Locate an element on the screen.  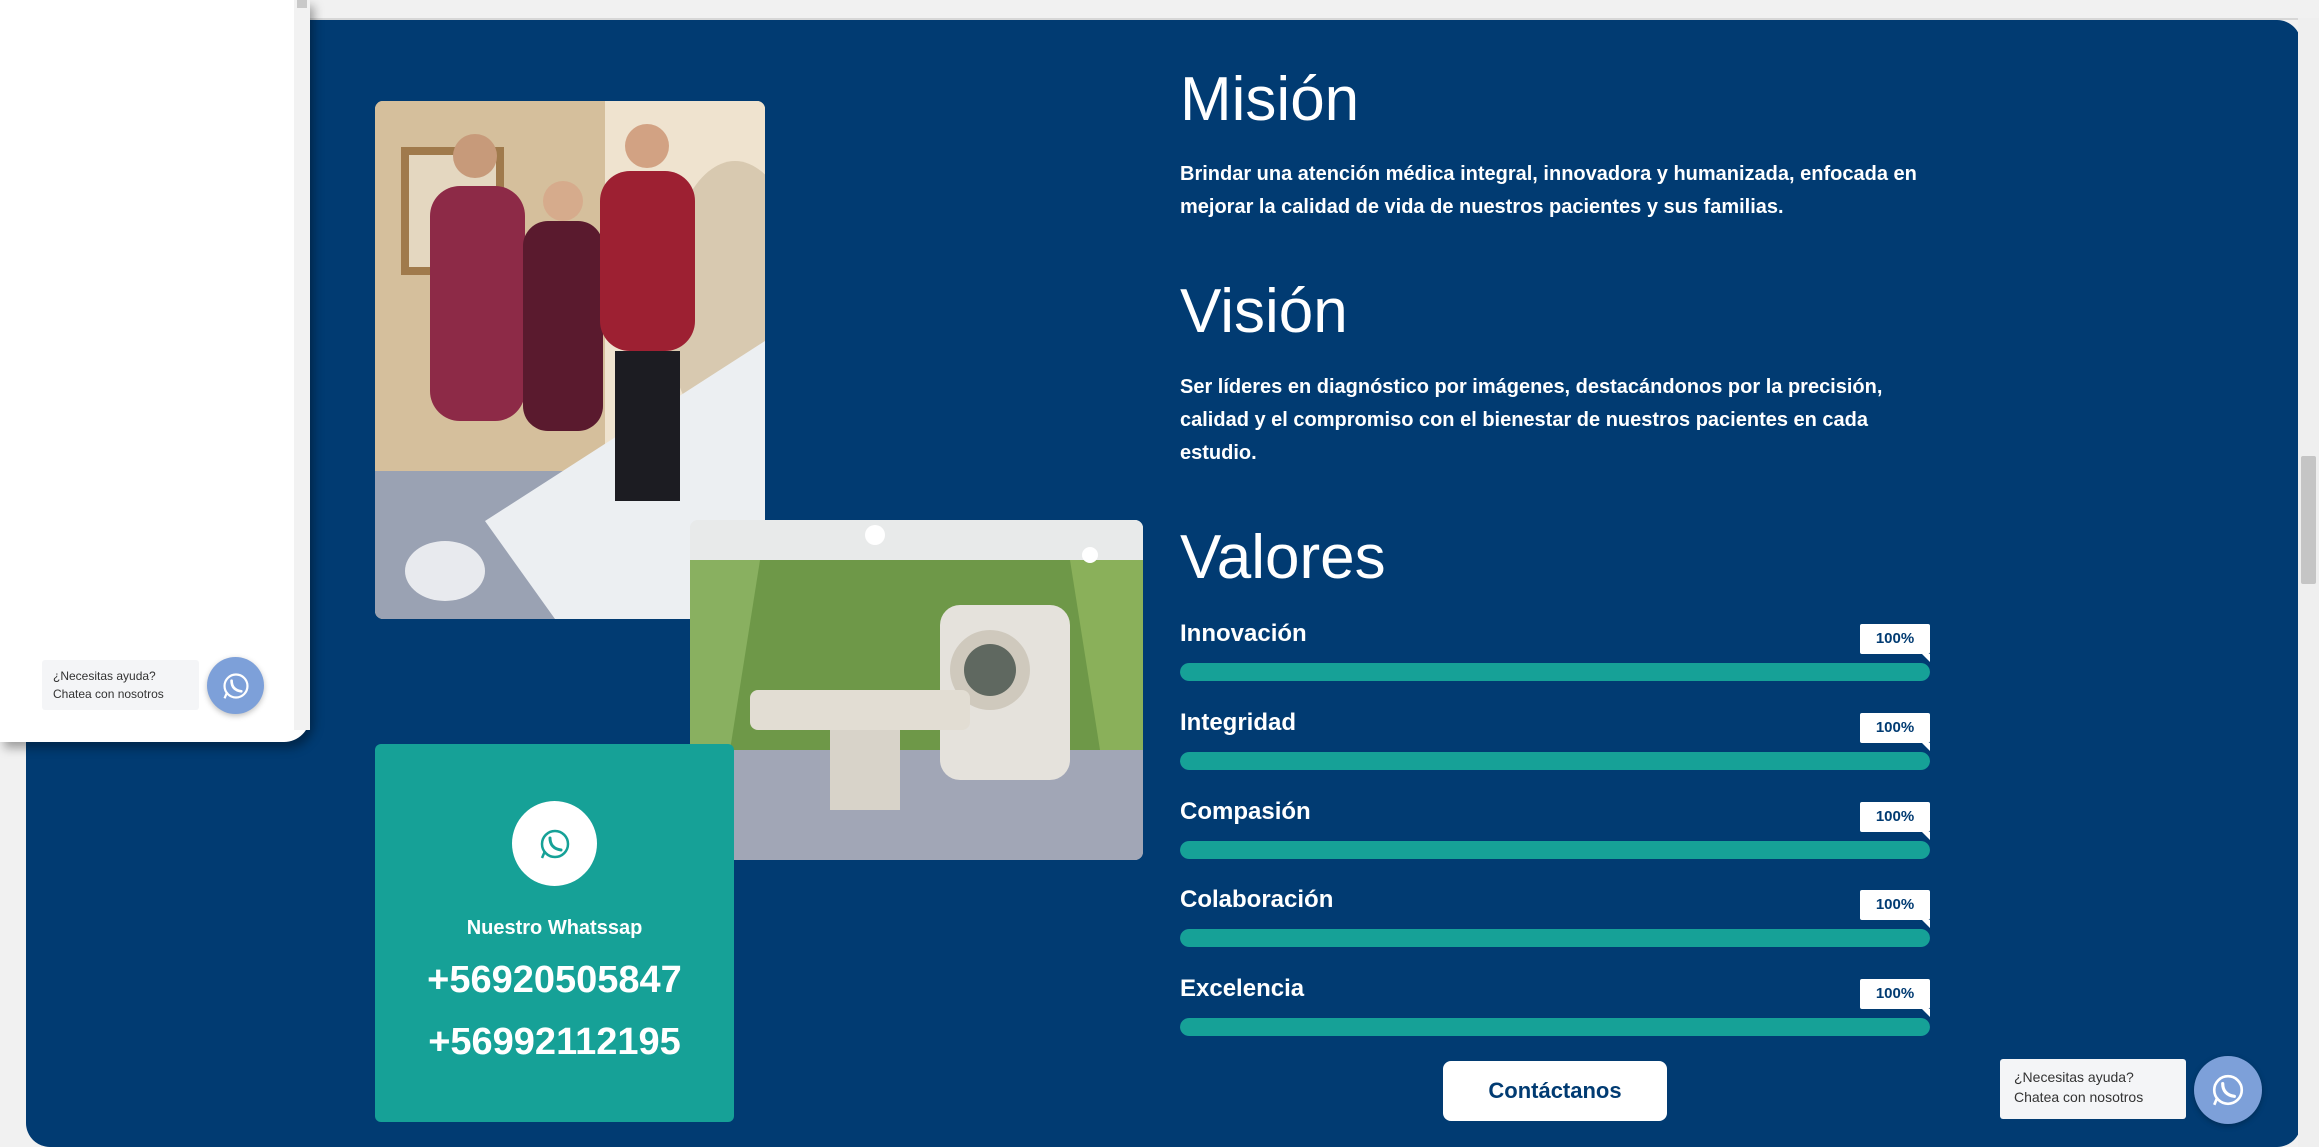
contact-button: Contáctanos is located at coordinates (1555, 1091).